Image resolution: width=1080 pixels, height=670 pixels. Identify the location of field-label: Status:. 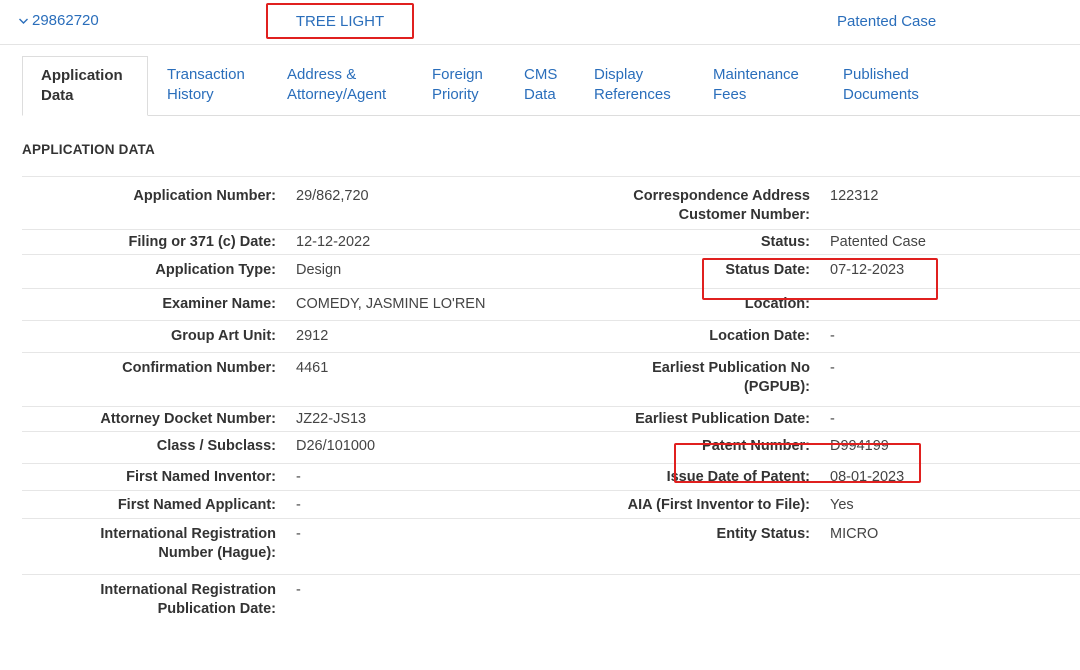
(785, 242).